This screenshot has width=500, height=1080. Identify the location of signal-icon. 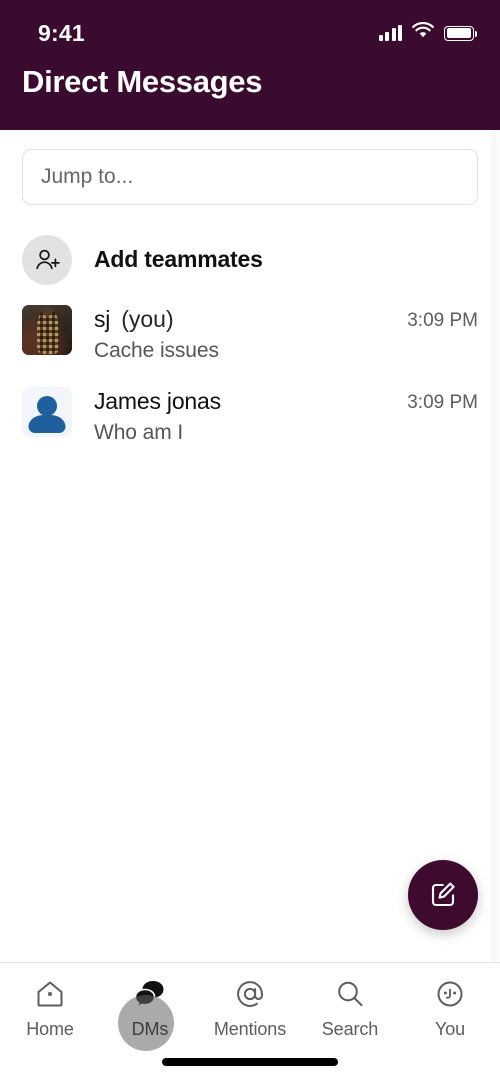
(390, 33).